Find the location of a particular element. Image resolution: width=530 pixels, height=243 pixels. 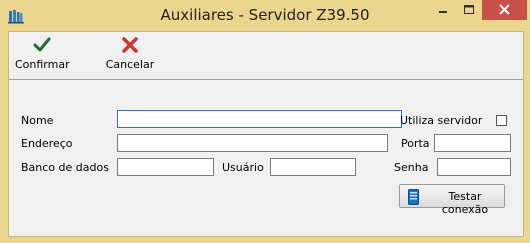

minimize-icon is located at coordinates (443, 10).